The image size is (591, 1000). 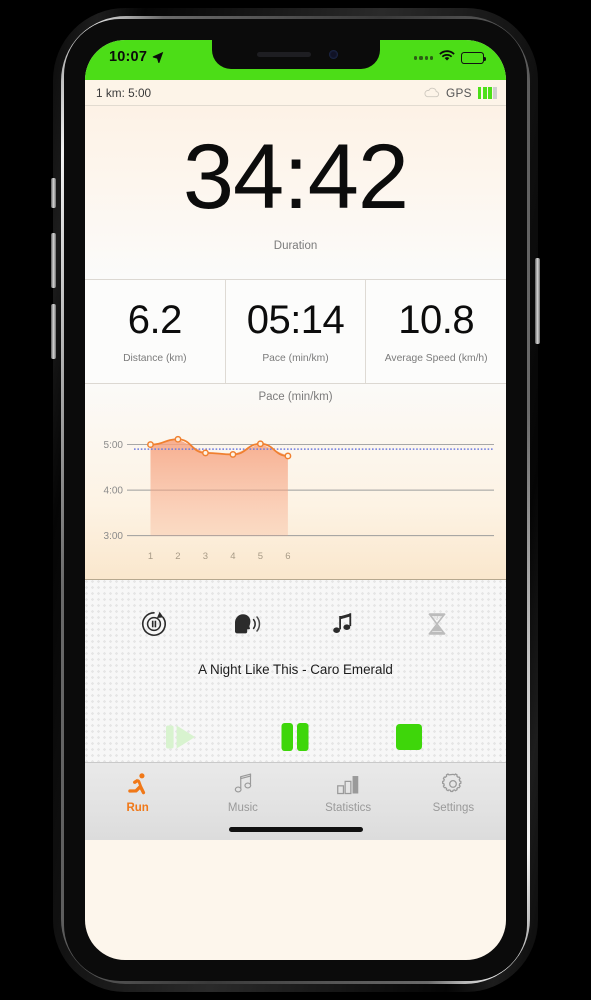 I want to click on resume-button, so click(x=182, y=737).